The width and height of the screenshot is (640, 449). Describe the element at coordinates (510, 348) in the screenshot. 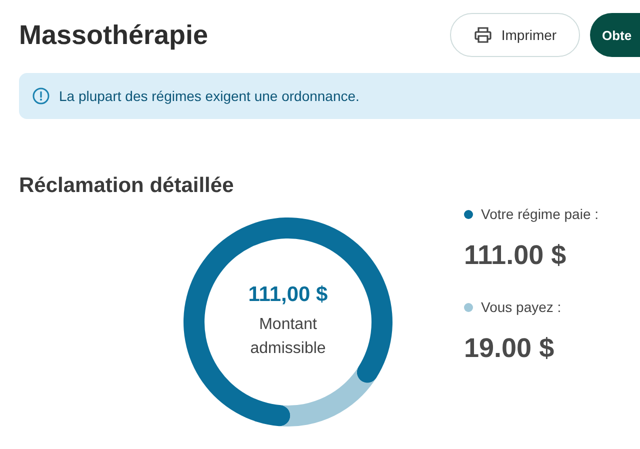

I see `legend-amount: 19.00 $` at that location.